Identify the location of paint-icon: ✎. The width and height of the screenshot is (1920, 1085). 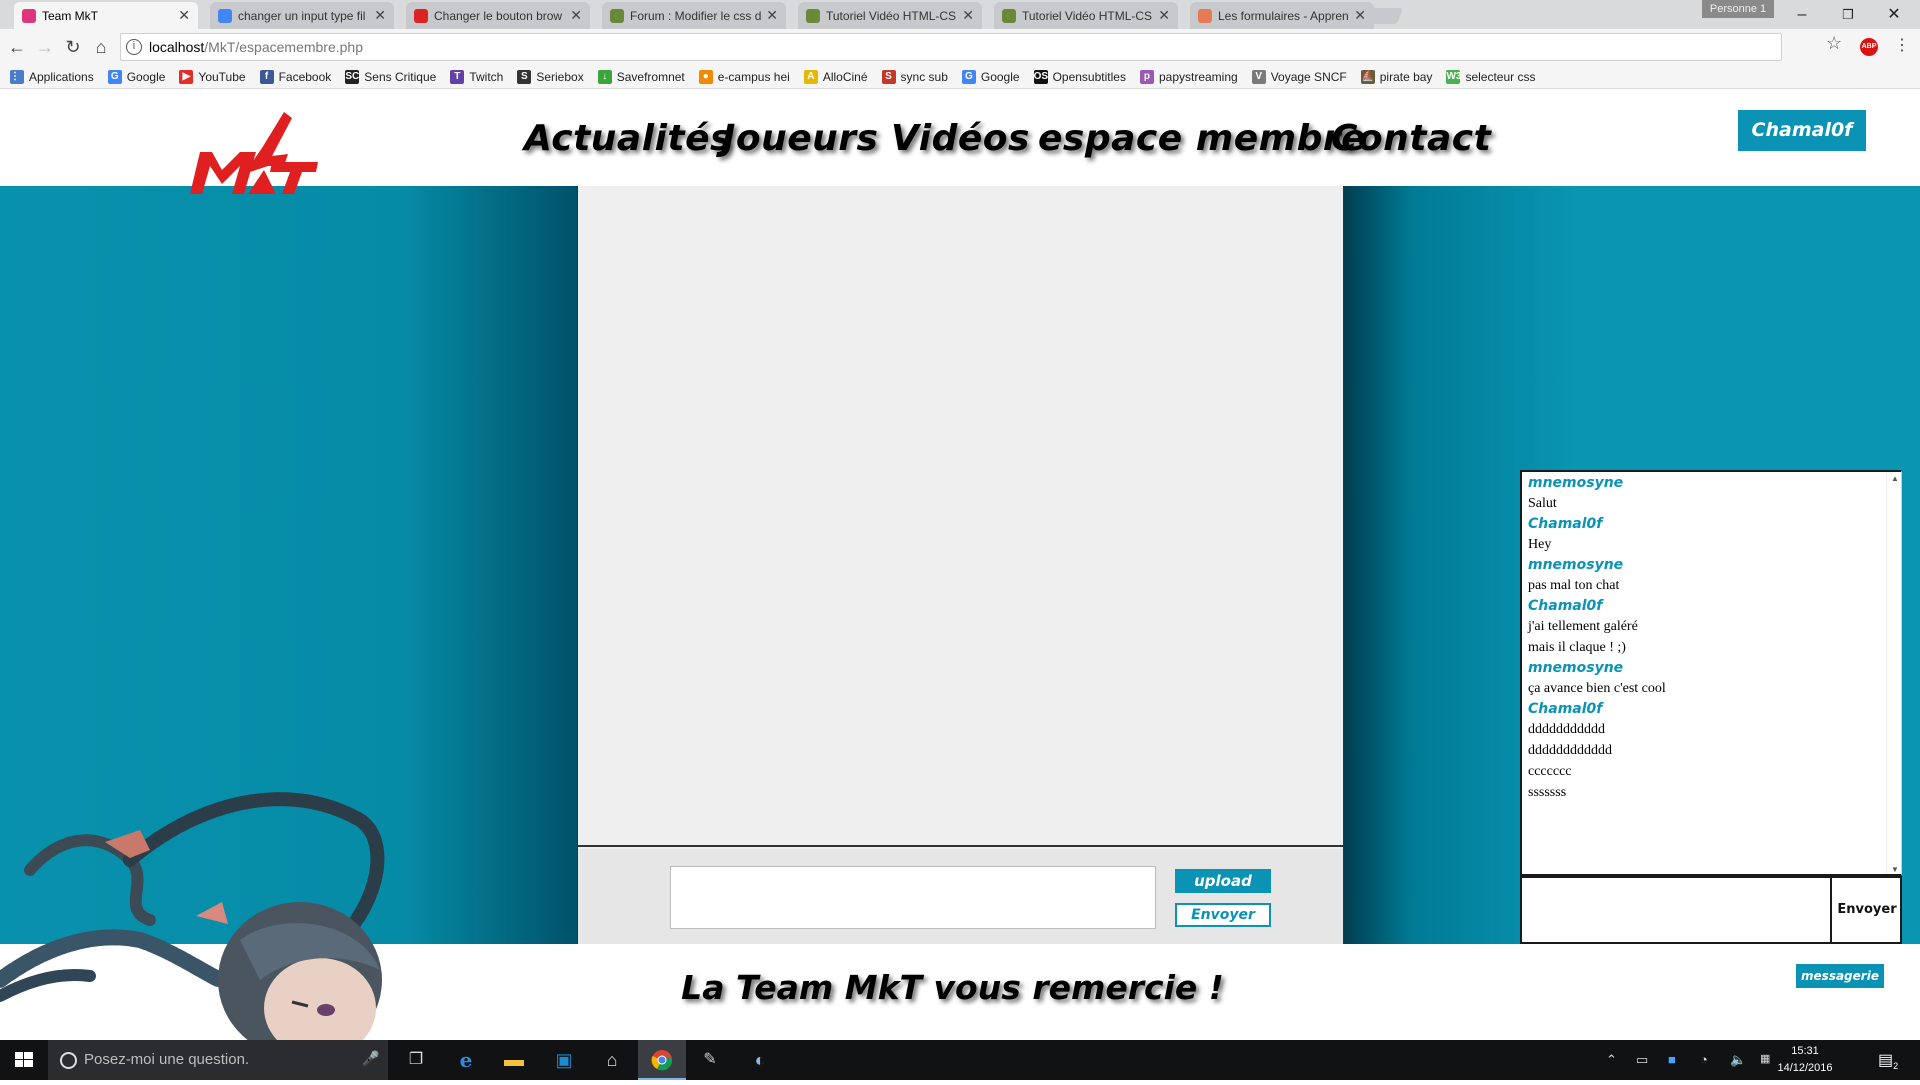
(710, 1060).